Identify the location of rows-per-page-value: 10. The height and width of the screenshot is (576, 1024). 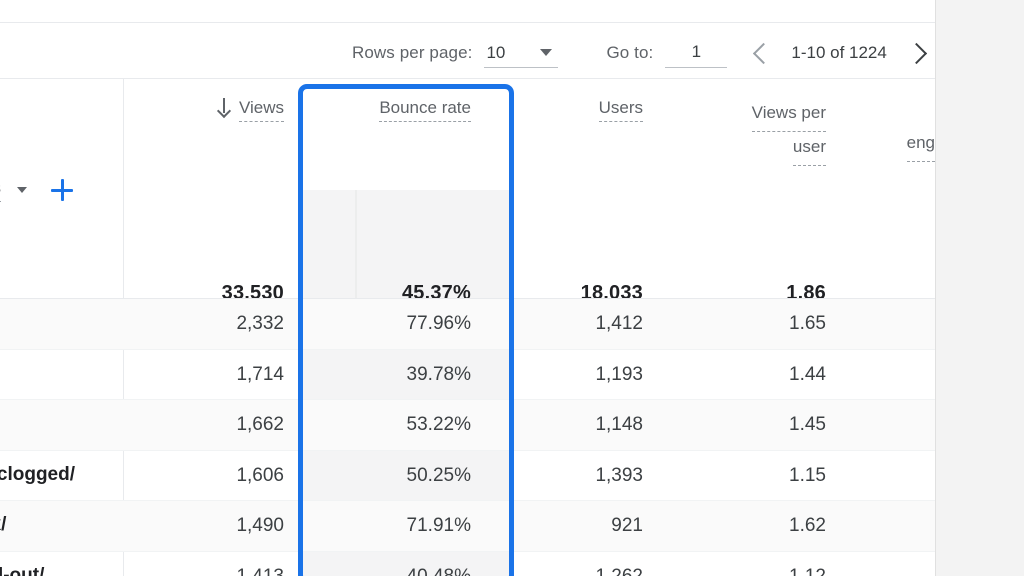
(496, 52).